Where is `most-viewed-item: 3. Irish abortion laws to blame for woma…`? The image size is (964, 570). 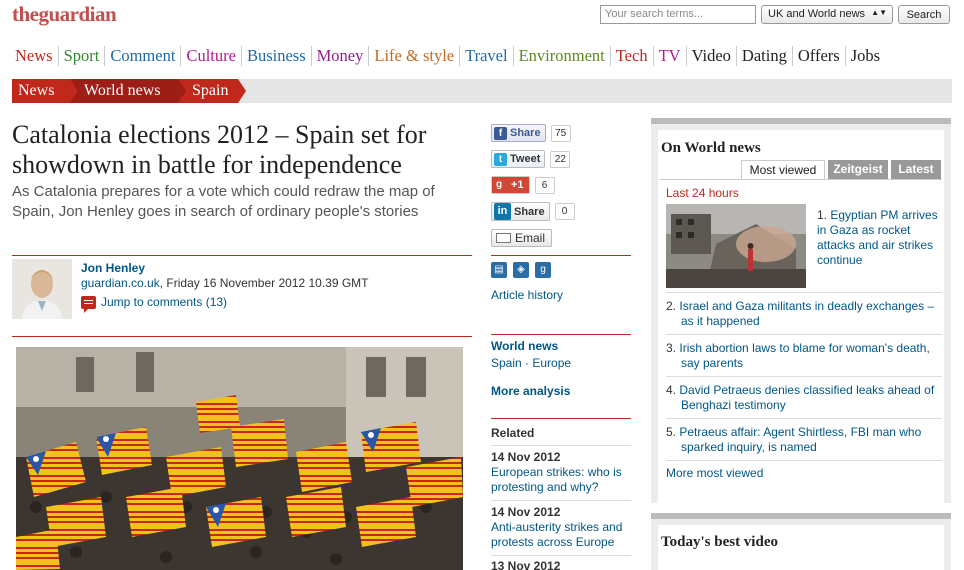 most-viewed-item: 3. Irish abortion laws to blame for woma… is located at coordinates (804, 356).